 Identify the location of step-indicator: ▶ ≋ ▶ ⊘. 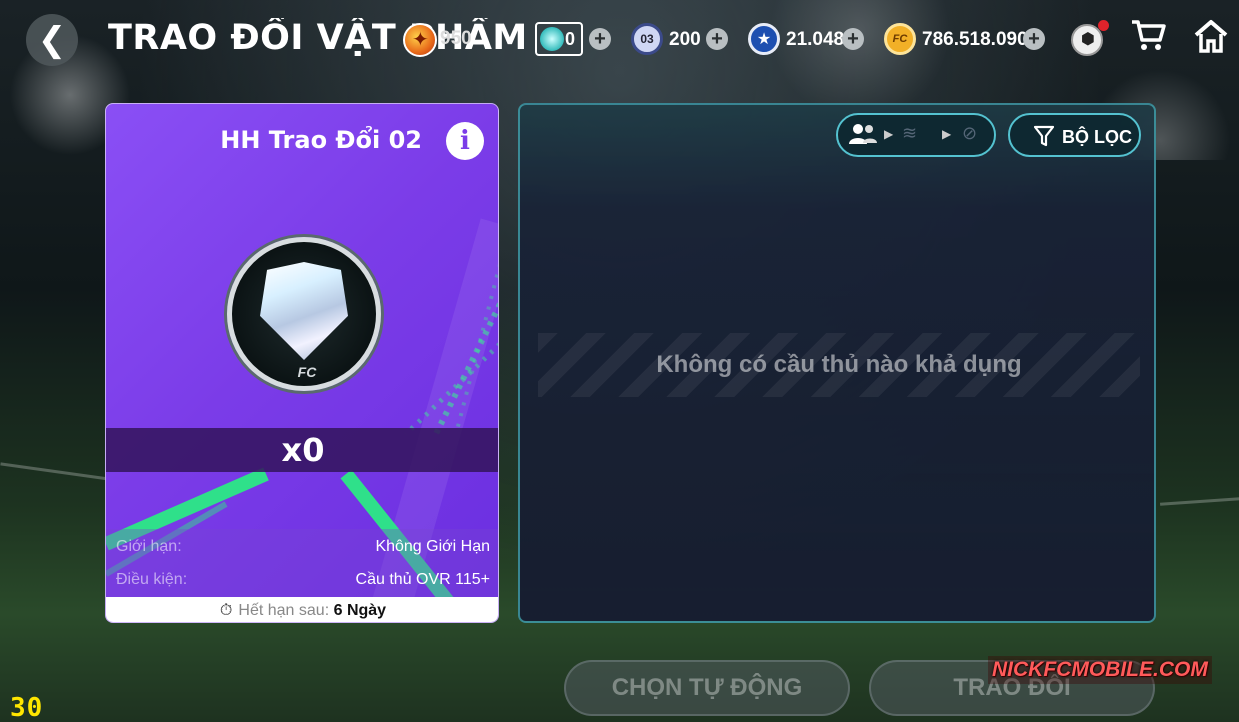
(916, 135).